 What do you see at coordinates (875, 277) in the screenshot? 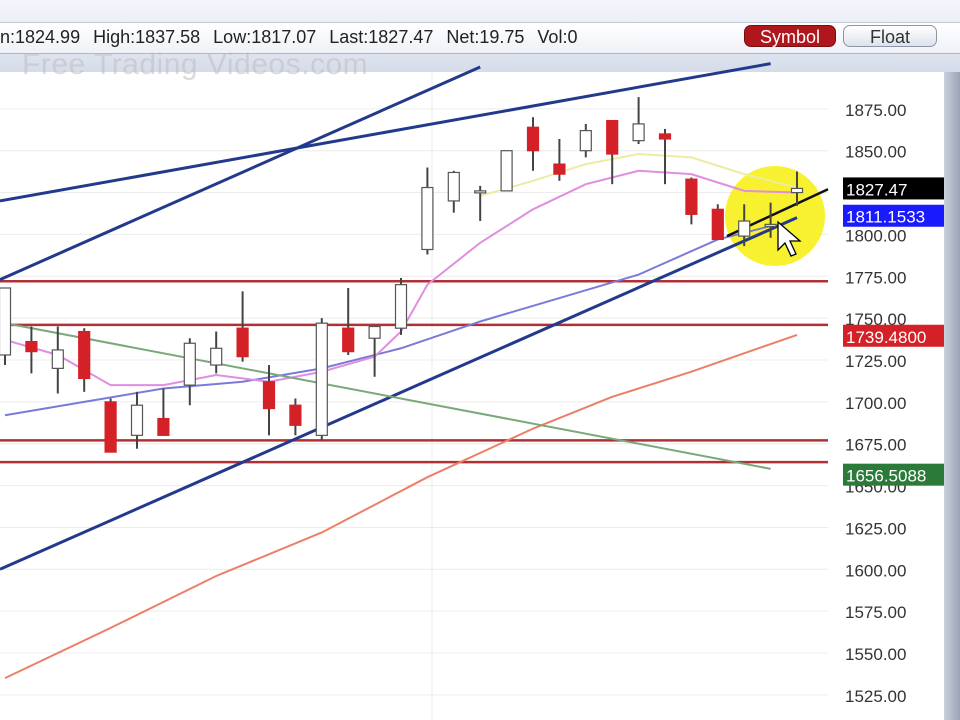
I see `y-tick-label: 1775.00` at bounding box center [875, 277].